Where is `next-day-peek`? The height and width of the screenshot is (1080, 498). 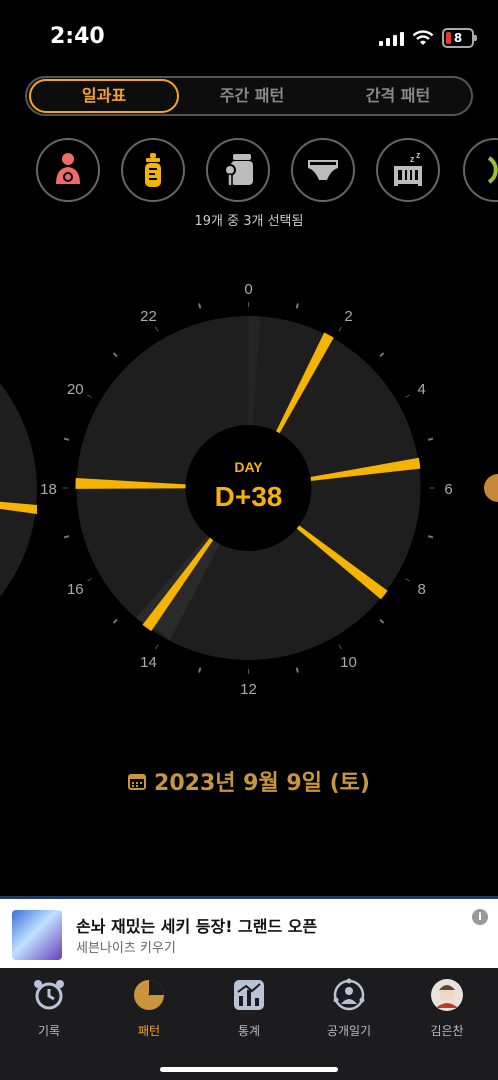 next-day-peek is located at coordinates (491, 488).